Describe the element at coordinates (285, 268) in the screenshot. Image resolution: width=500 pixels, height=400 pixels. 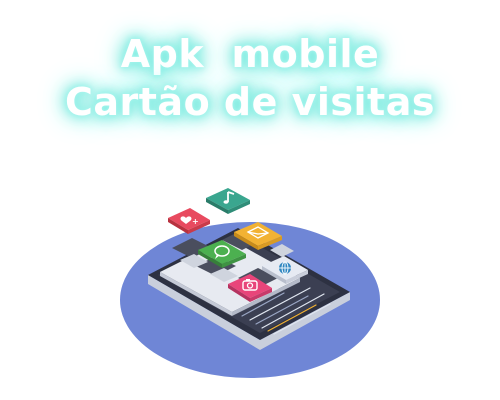
I see `globe-icon` at that location.